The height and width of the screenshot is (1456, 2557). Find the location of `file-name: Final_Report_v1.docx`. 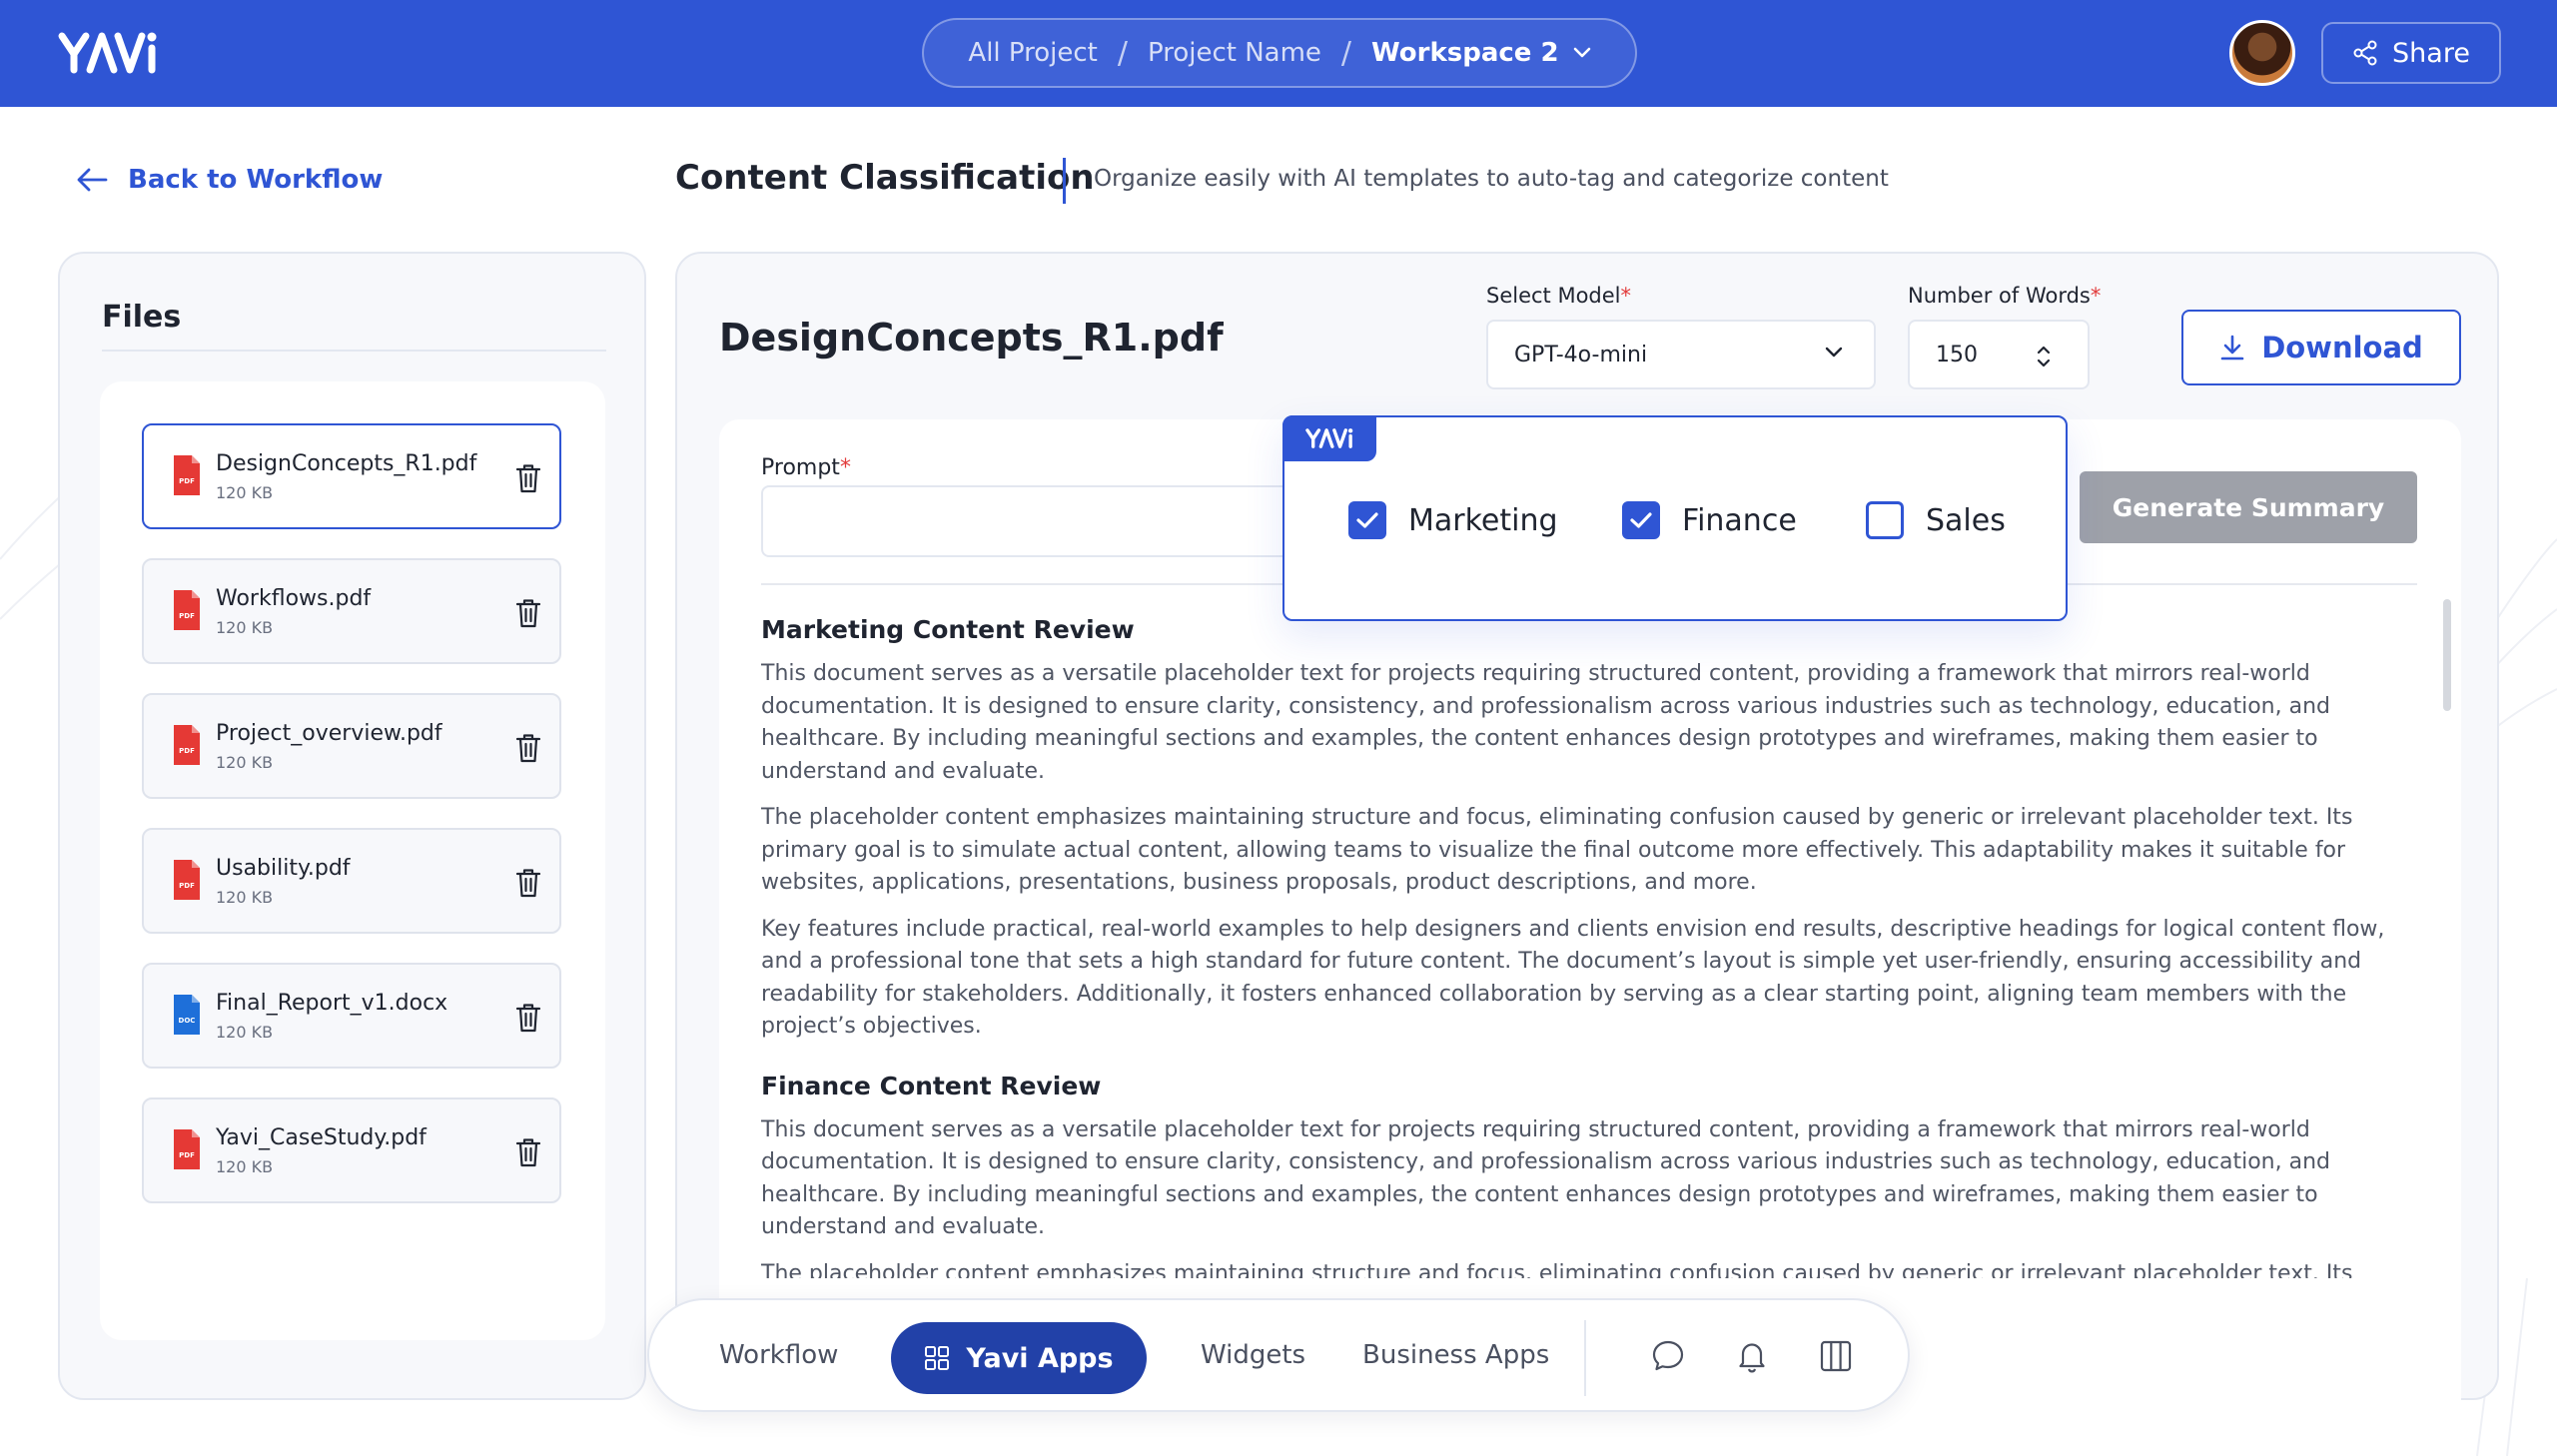

file-name: Final_Report_v1.docx is located at coordinates (332, 1003).